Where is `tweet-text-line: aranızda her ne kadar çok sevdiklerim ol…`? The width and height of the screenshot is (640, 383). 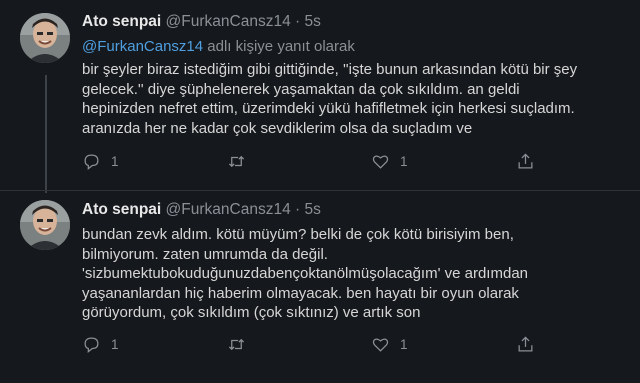
tweet-text-line: aranızda her ne kadar çok sevdiklerim ol… is located at coordinates (277, 128).